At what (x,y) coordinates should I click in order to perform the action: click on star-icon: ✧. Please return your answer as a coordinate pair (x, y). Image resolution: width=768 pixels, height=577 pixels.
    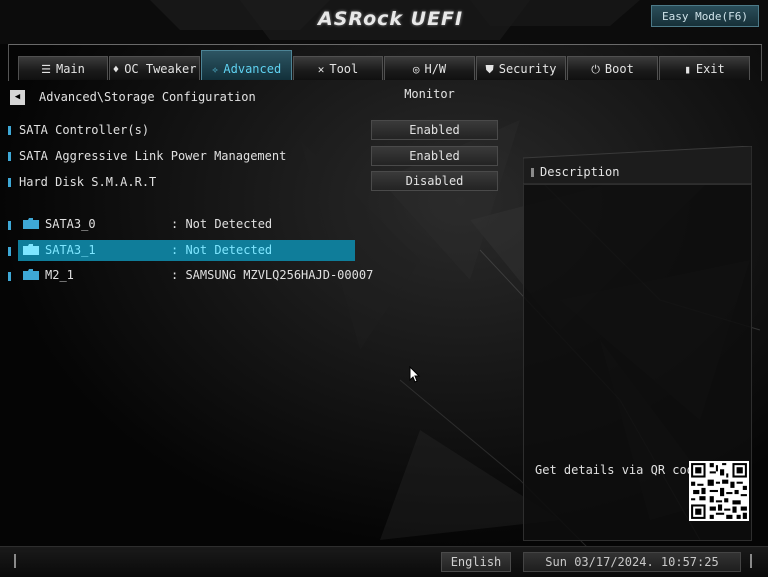
    Looking at the image, I should click on (215, 69).